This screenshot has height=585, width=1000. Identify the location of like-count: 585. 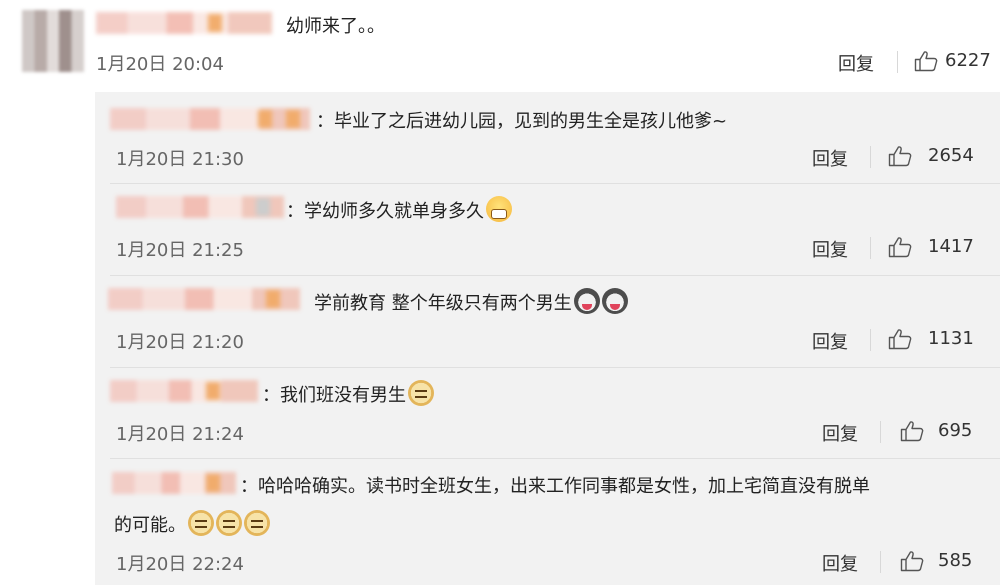
(955, 560).